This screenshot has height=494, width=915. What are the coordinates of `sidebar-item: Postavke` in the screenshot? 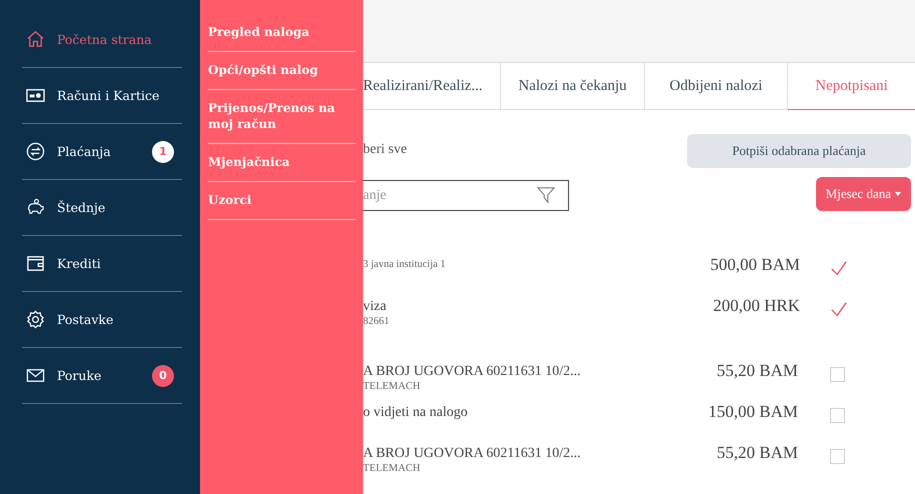 It's located at (102, 319).